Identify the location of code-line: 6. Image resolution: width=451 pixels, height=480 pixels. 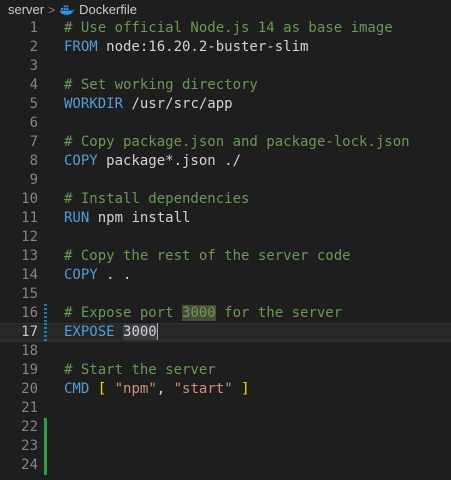
(225, 123).